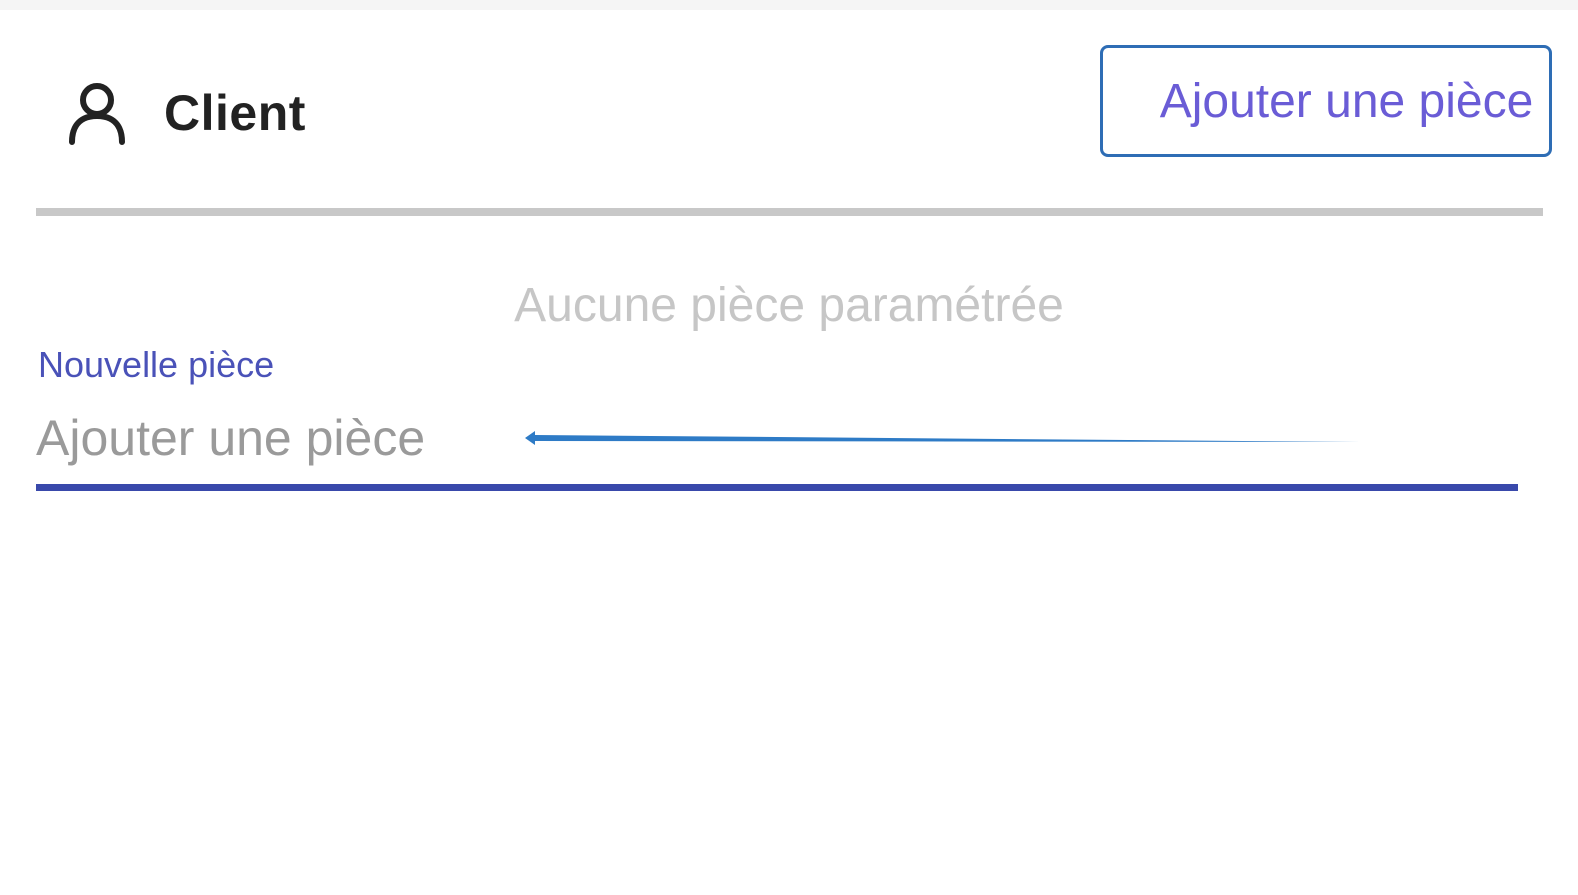  Describe the element at coordinates (1326, 101) in the screenshot. I see `add-room-button: Ajouter une pièce` at that location.